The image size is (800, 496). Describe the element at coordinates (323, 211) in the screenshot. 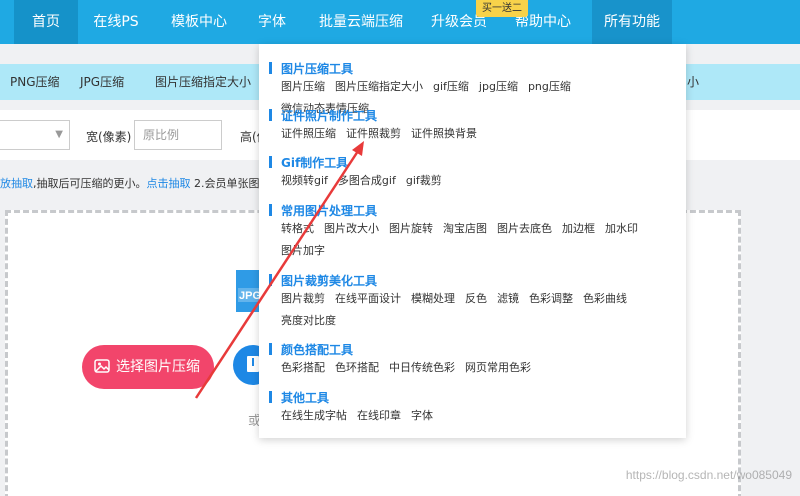

I see `category-common-tools: 常用图片处理工具` at that location.